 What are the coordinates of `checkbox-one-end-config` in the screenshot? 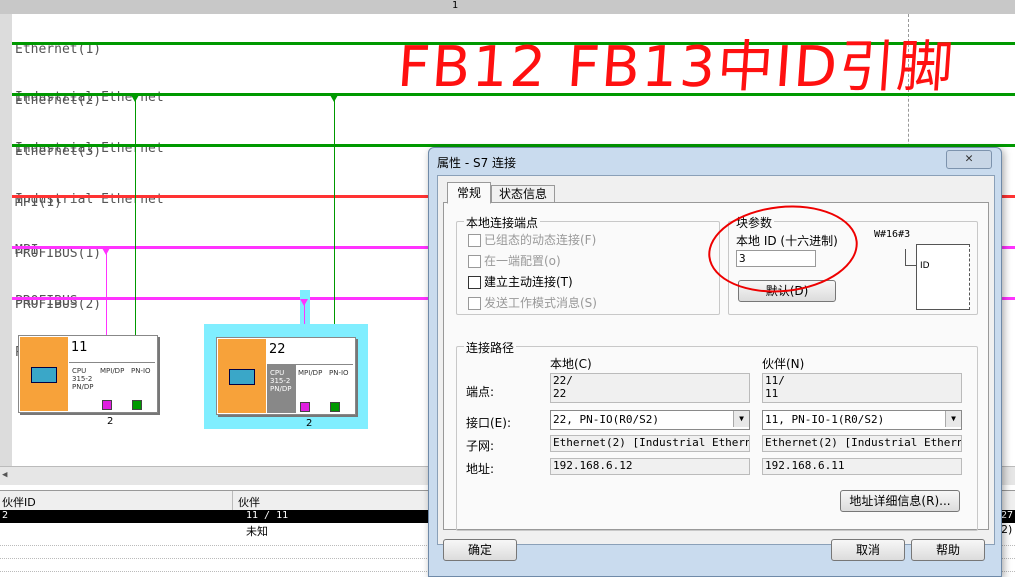 It's located at (474, 261).